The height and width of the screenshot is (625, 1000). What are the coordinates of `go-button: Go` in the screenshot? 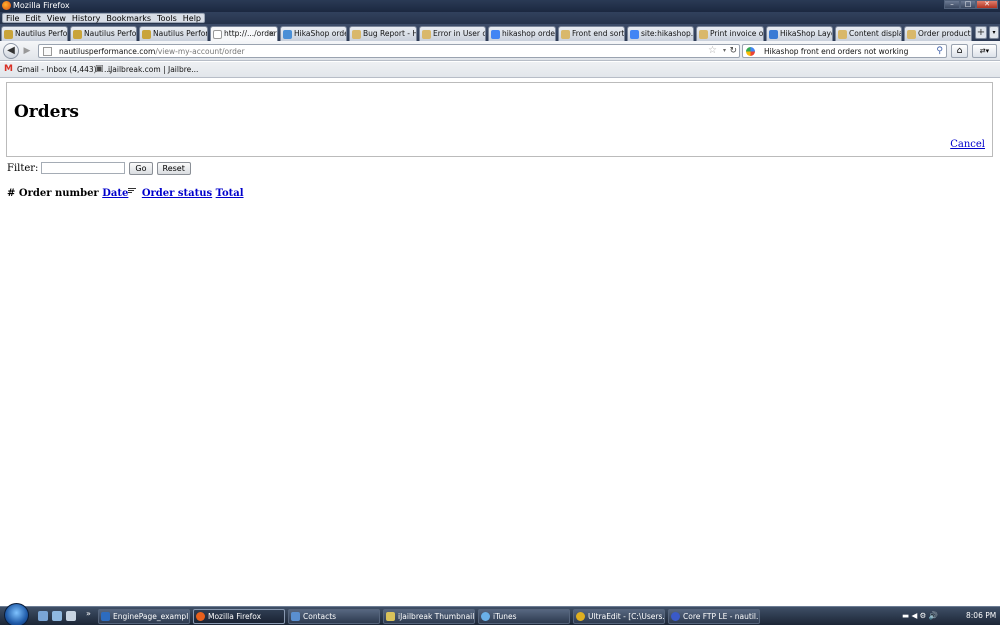 It's located at (141, 168).